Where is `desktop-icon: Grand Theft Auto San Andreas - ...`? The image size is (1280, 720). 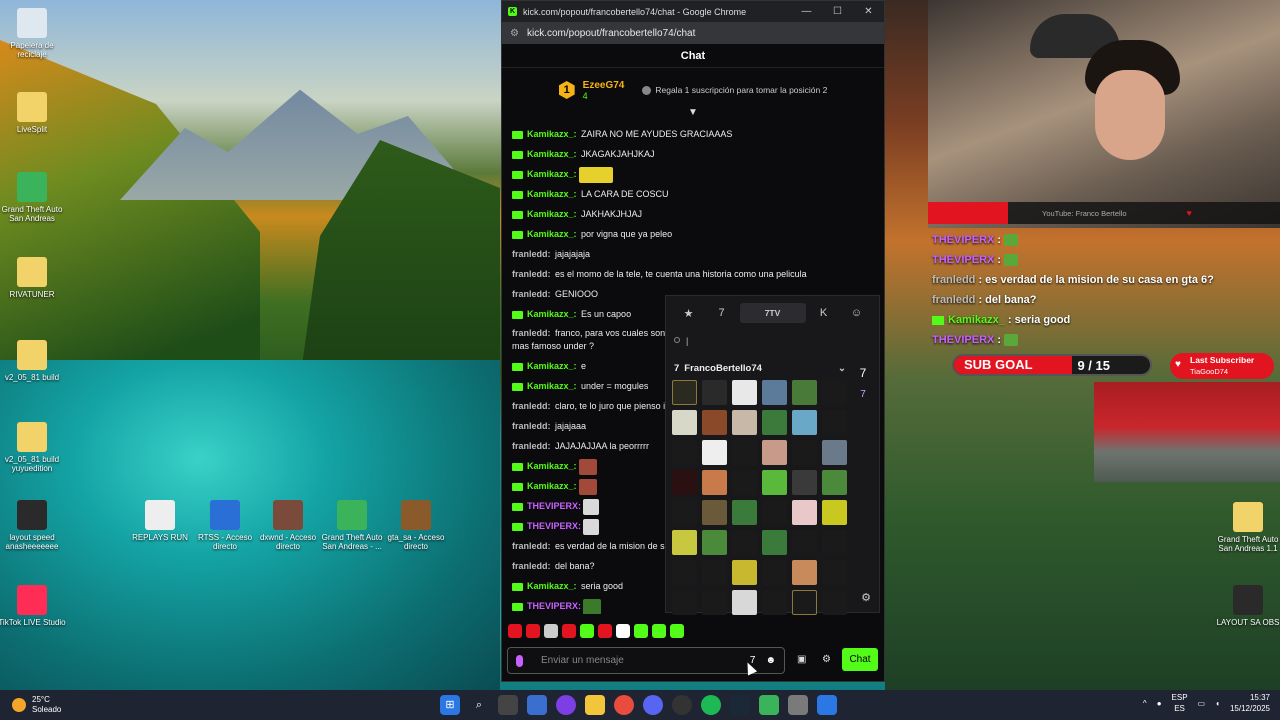 desktop-icon: Grand Theft Auto San Andreas - ... is located at coordinates (352, 525).